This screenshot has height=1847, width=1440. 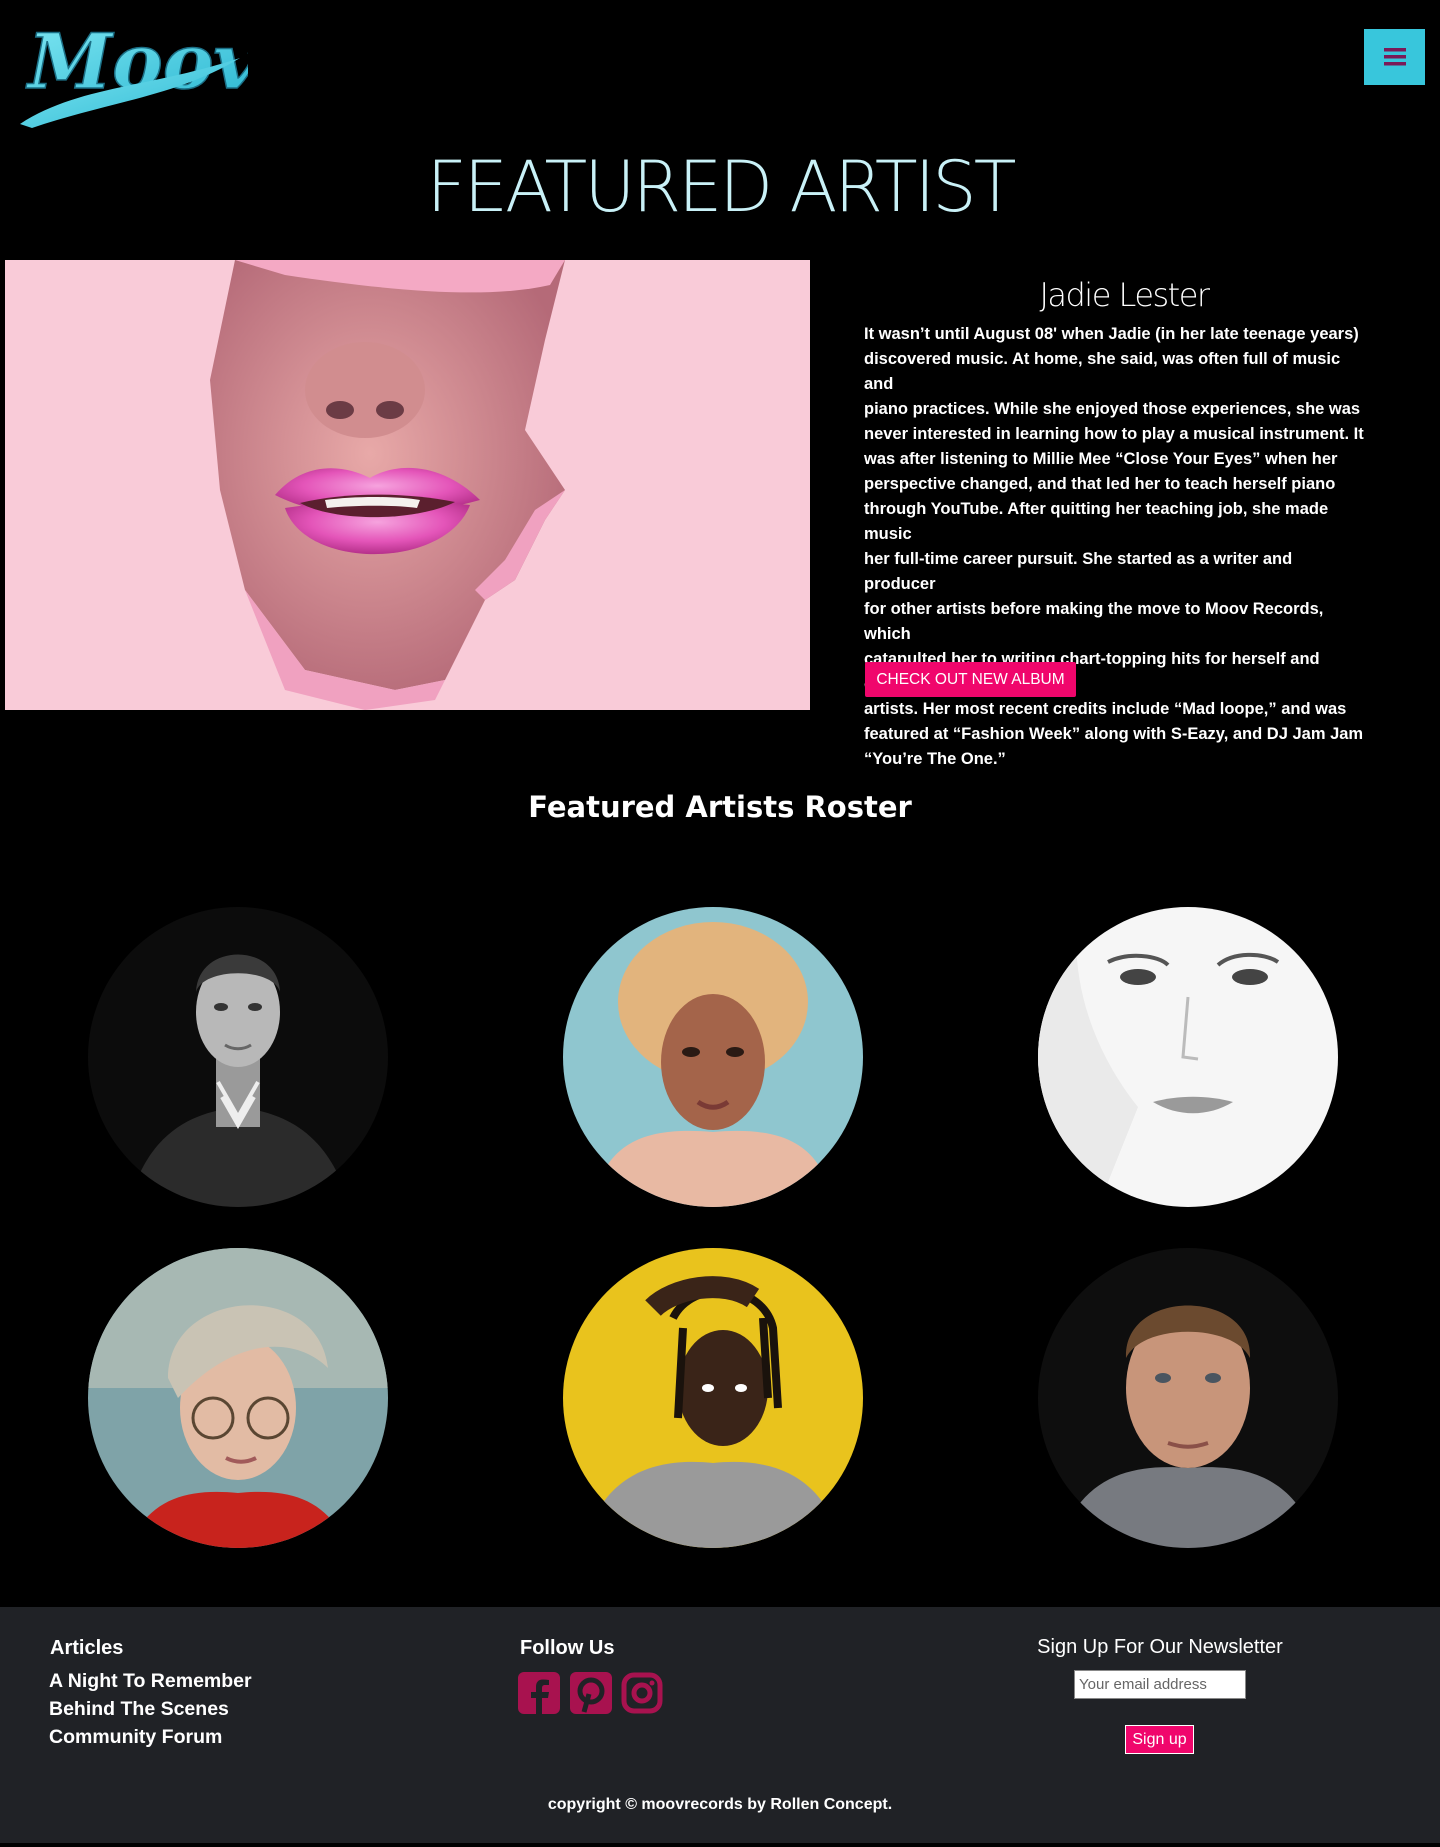 What do you see at coordinates (87, 1648) in the screenshot?
I see `articles-heading: Articles` at bounding box center [87, 1648].